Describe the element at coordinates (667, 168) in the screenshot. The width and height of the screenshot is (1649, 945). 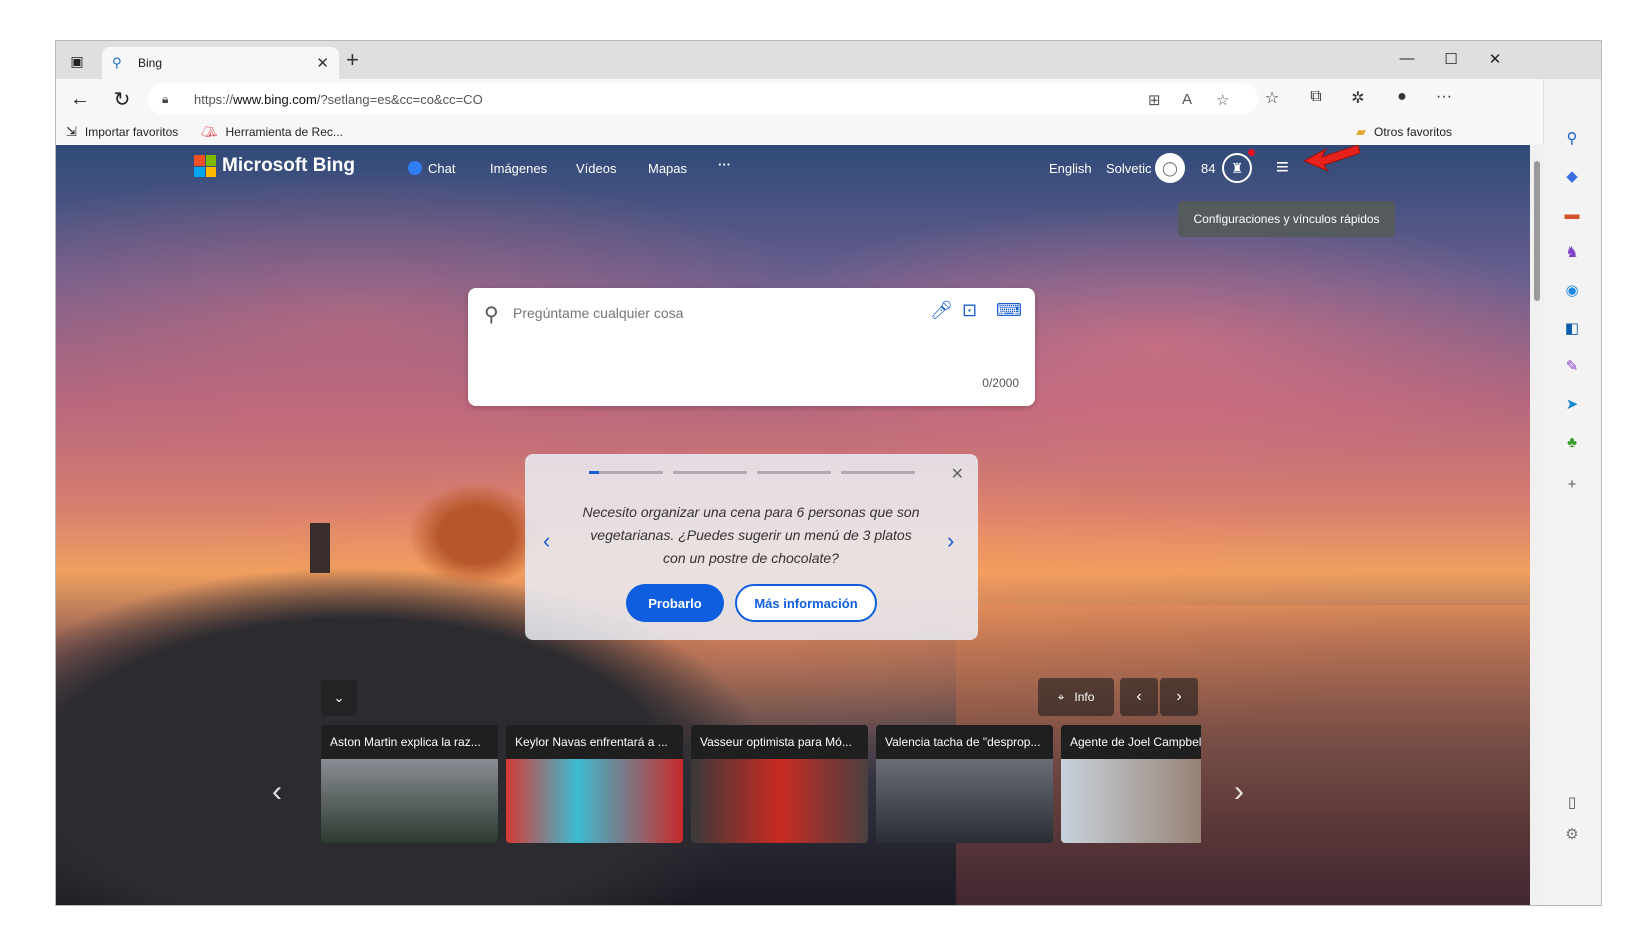
I see `nav-maps: Mapas` at that location.